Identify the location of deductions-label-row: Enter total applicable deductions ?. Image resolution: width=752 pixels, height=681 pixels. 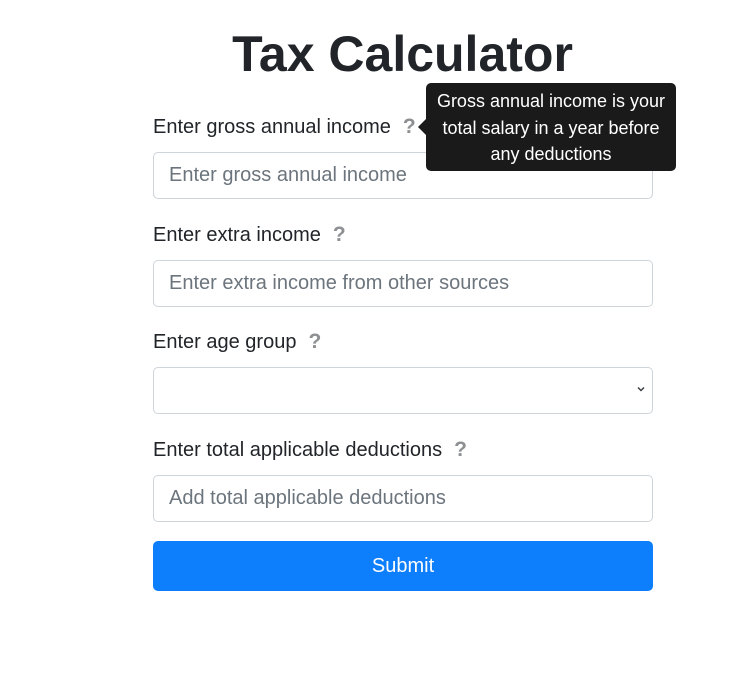
(403, 450).